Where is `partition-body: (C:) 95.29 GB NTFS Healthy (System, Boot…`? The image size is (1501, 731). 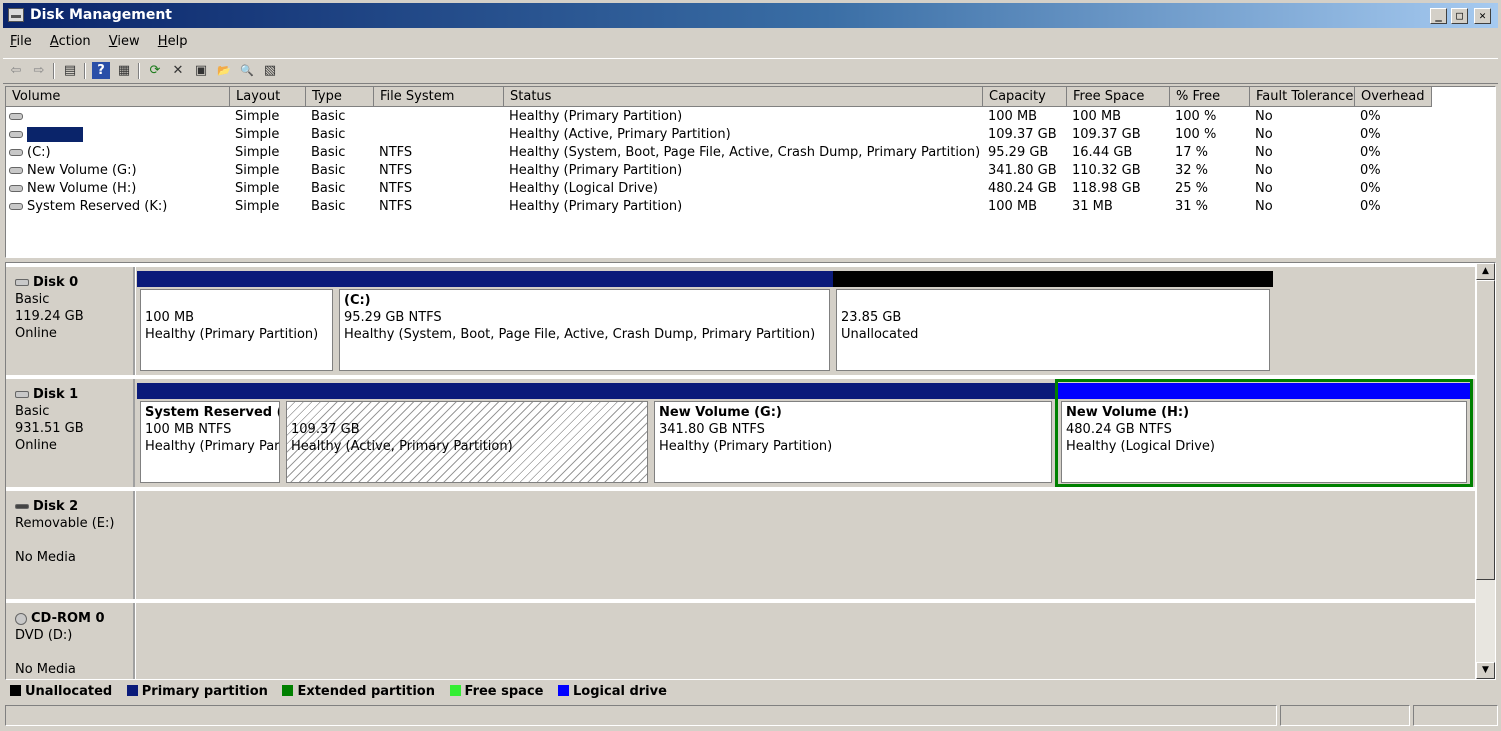
partition-body: (C:) 95.29 GB NTFS Healthy (System, Boot… is located at coordinates (584, 330).